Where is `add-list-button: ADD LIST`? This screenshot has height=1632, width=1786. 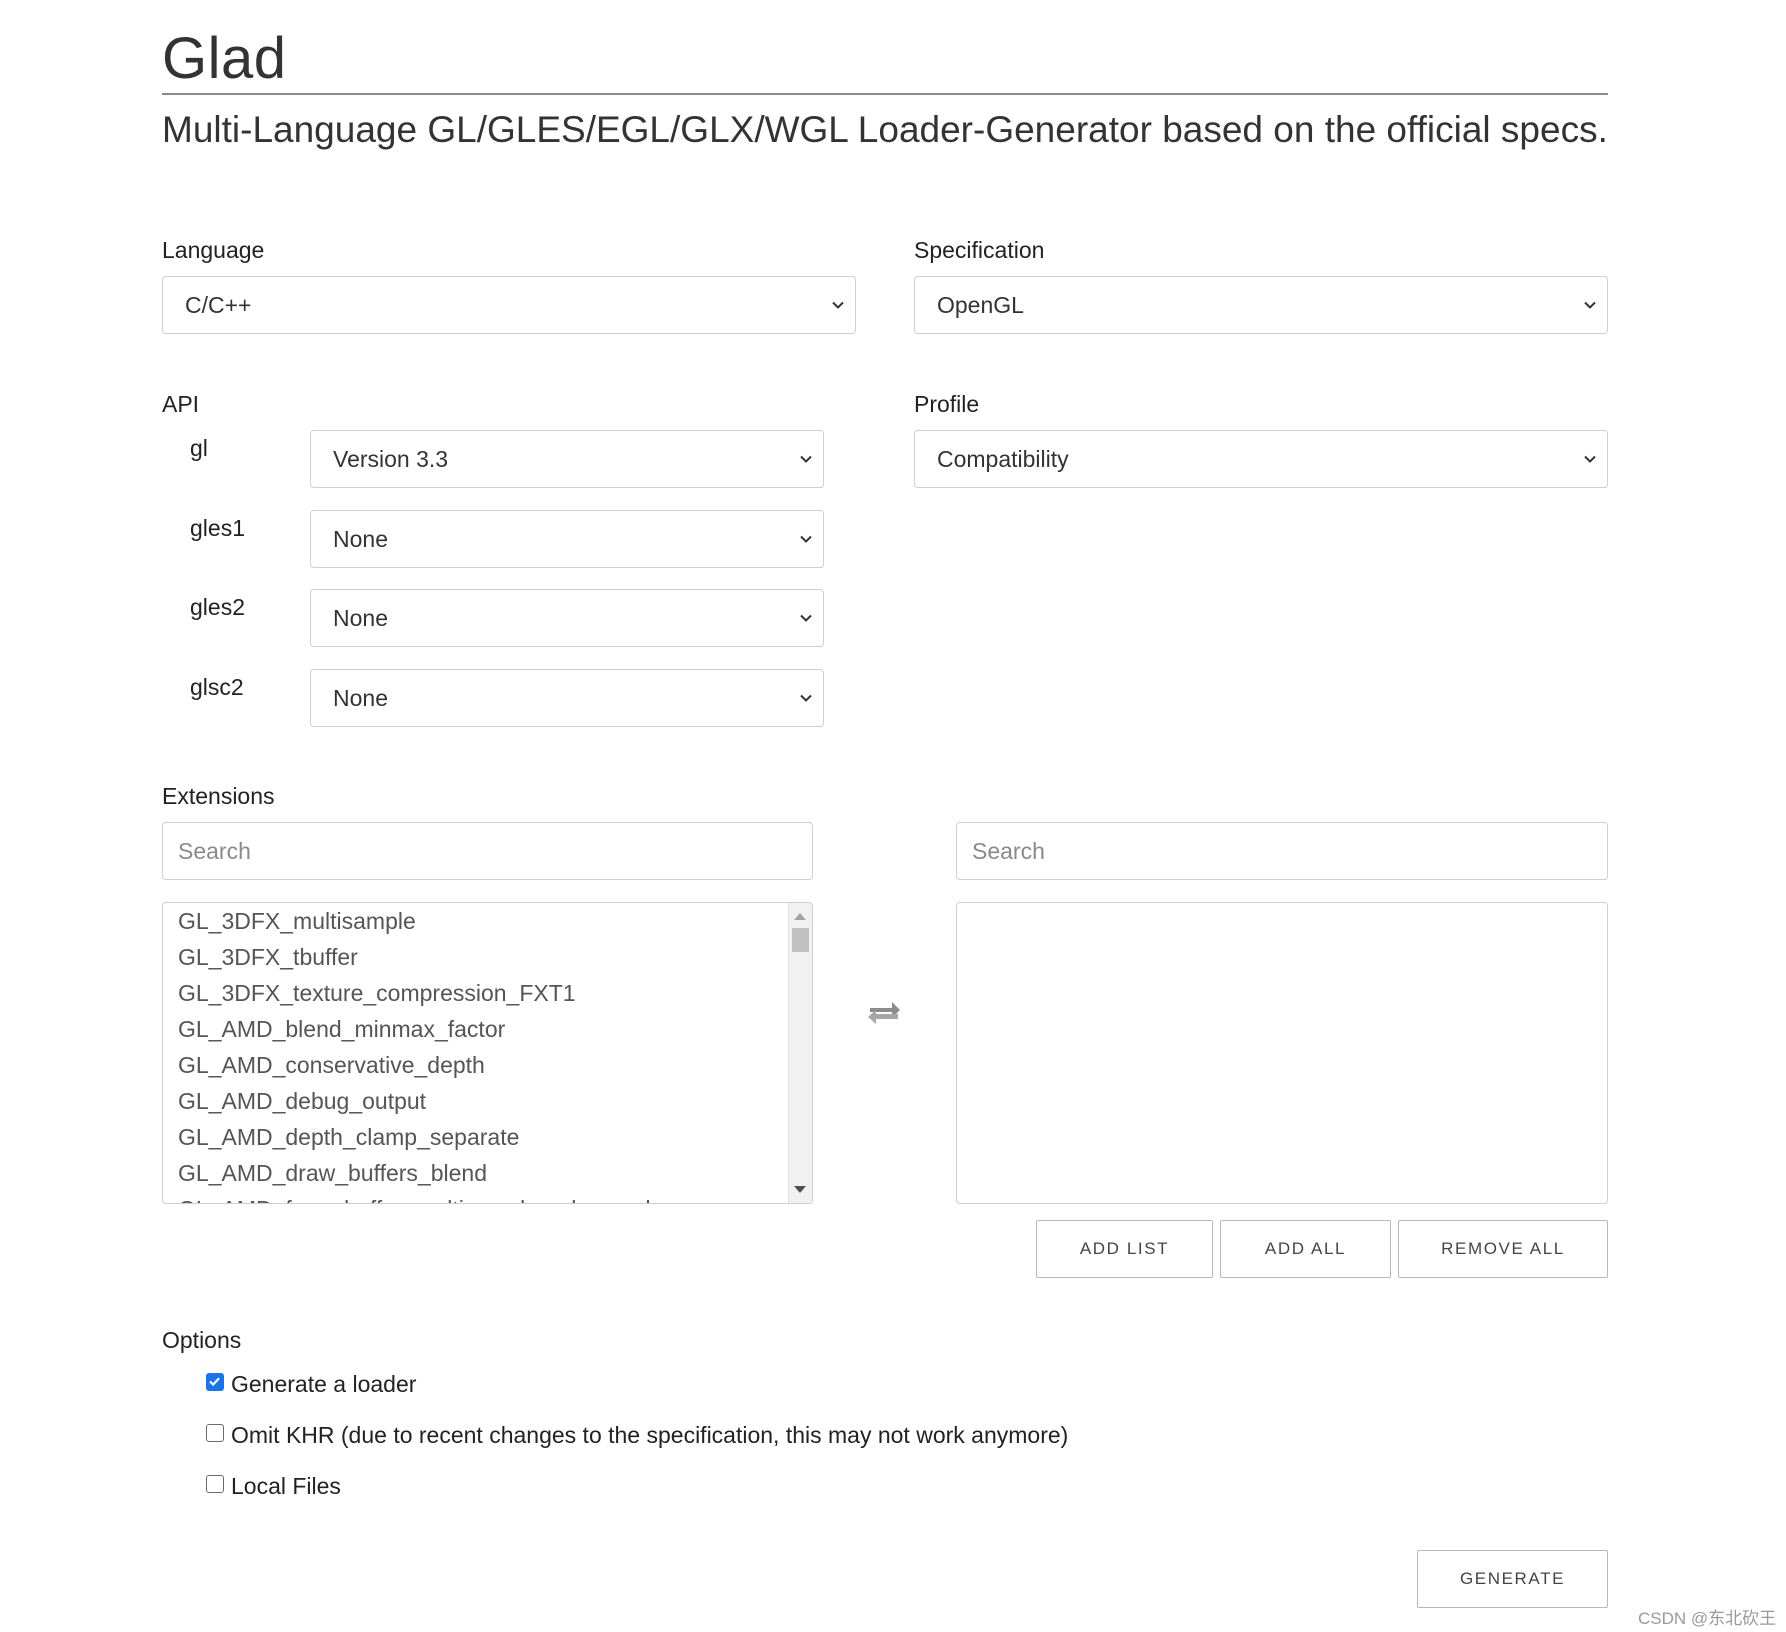 add-list-button: ADD LIST is located at coordinates (1124, 1249).